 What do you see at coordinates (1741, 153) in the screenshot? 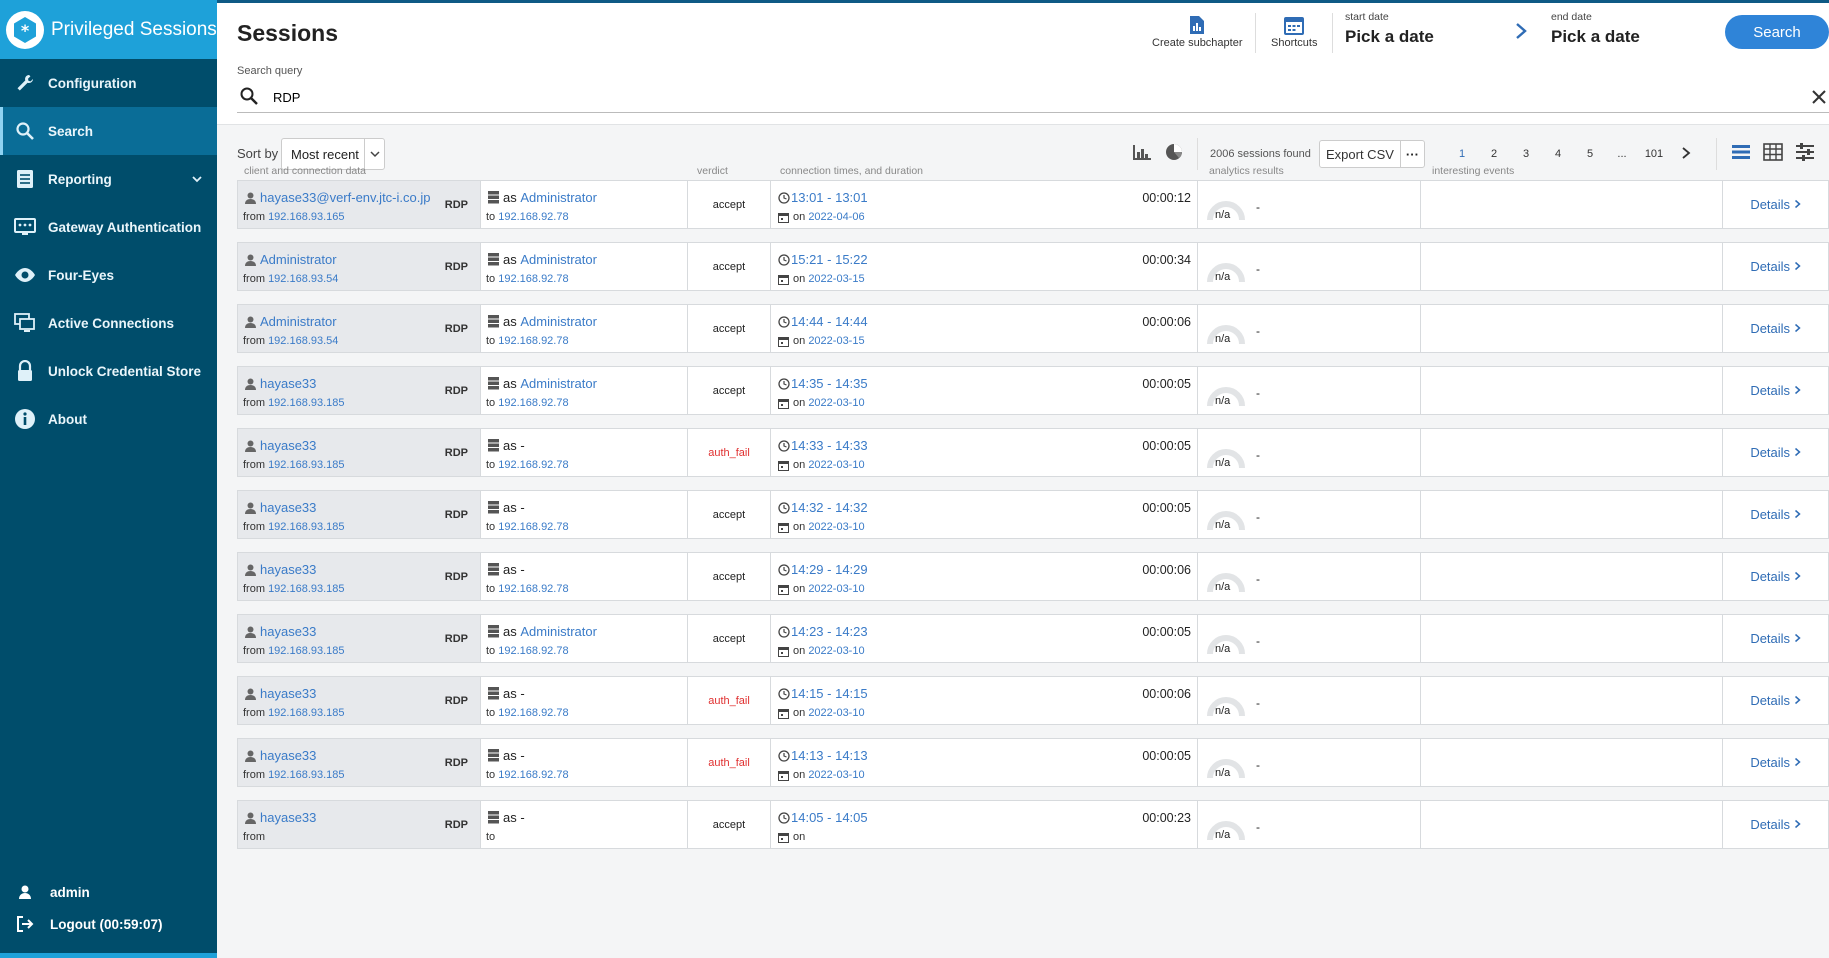
I see `list-view-icon` at bounding box center [1741, 153].